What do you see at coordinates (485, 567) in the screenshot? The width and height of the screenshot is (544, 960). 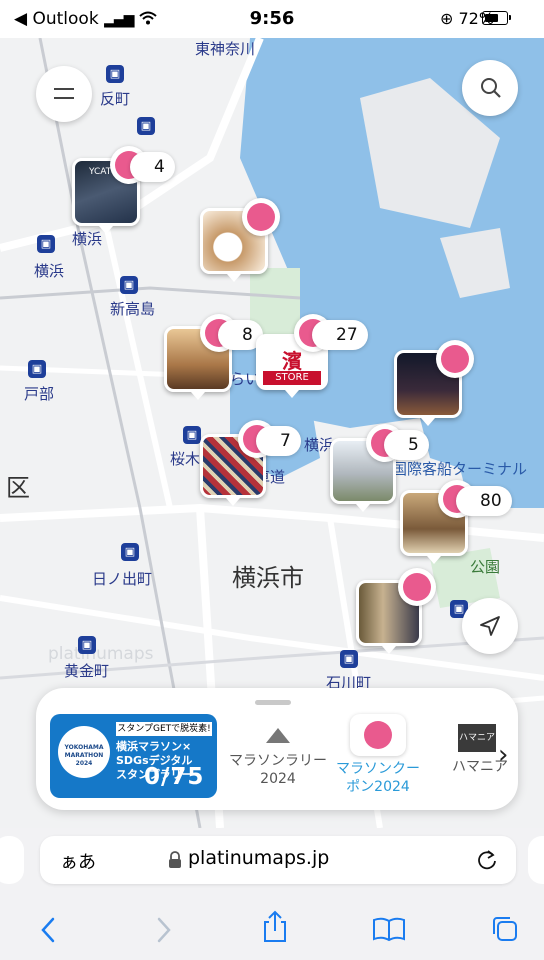 I see `label-park: 公園` at bounding box center [485, 567].